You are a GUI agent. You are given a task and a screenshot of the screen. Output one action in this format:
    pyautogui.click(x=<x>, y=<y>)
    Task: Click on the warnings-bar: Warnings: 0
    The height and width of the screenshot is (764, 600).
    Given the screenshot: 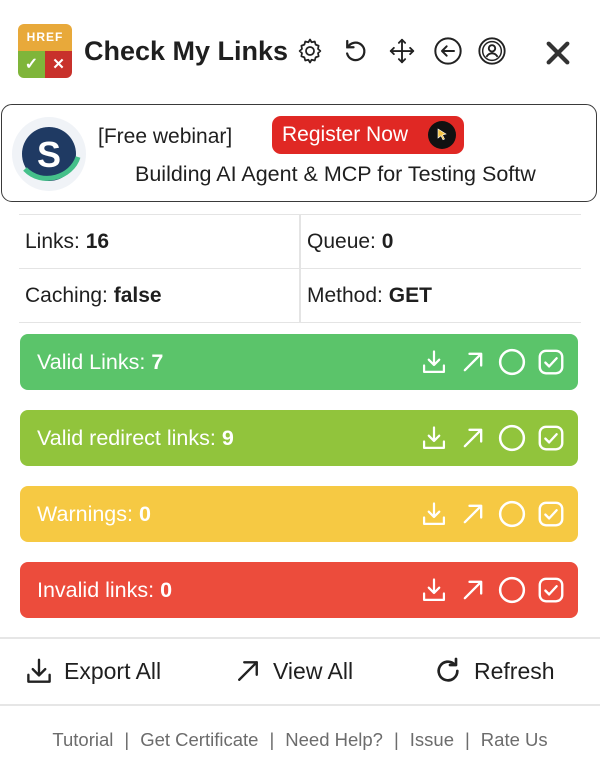 What is the action you would take?
    pyautogui.click(x=299, y=514)
    